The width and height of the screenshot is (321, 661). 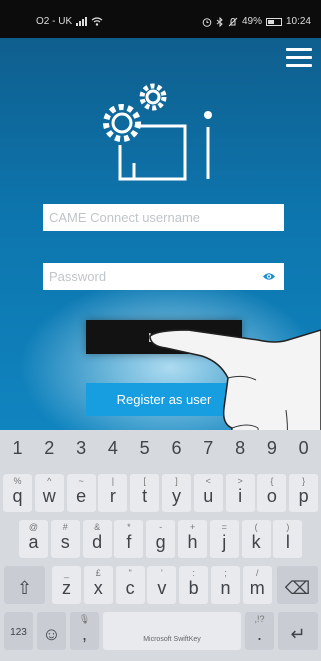 I want to click on key-alt-label: /, so click(x=257, y=573).